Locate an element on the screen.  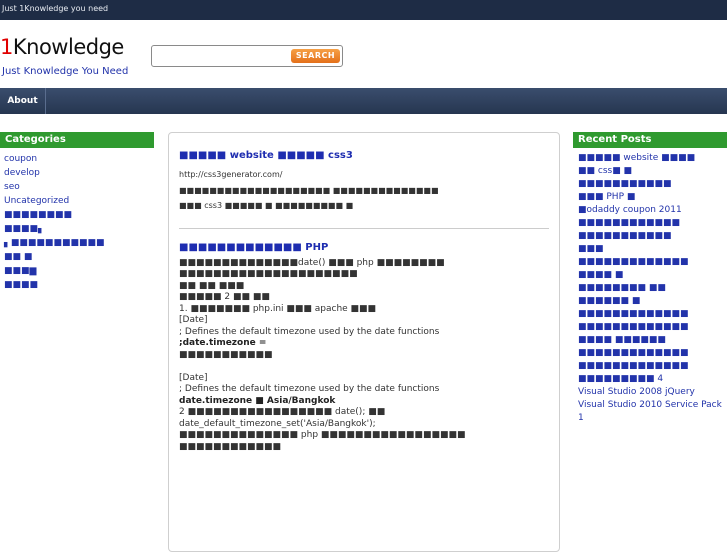
post-text: ■■■■■■■■■■■■■■date() ■■■ php ■■■■■■■■ is located at coordinates (312, 262).